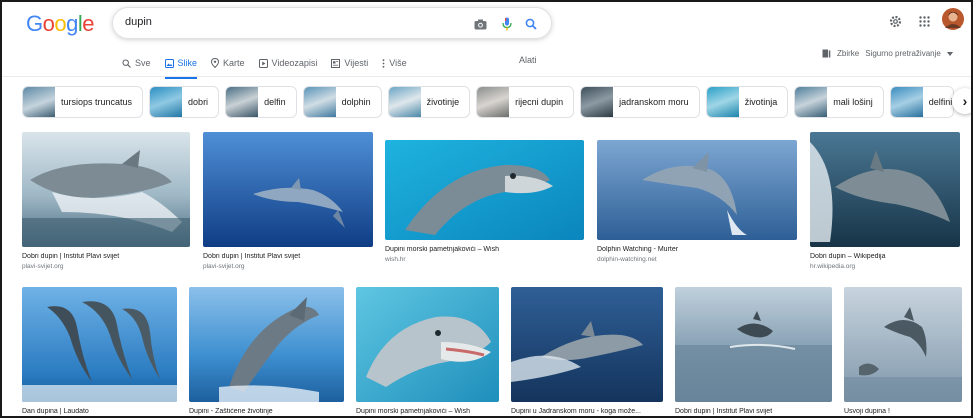 This screenshot has width=973, height=418. What do you see at coordinates (443, 102) in the screenshot?
I see `chip-label: životinje` at bounding box center [443, 102].